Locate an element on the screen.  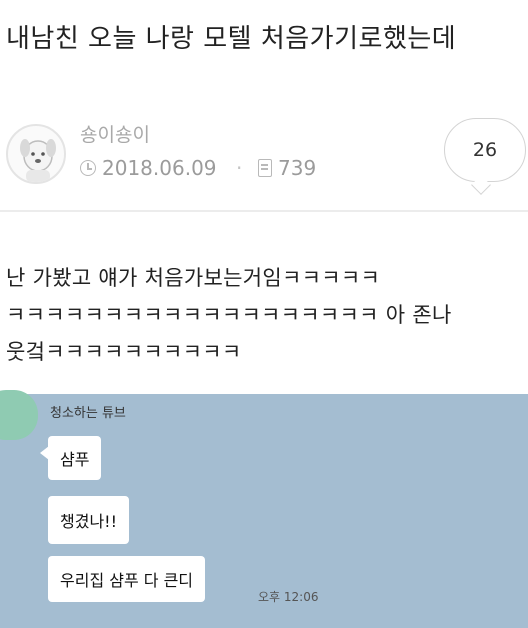
post-title: 내남친 오늘 나랑 모텔 처음가기로했는데 is located at coordinates (231, 39).